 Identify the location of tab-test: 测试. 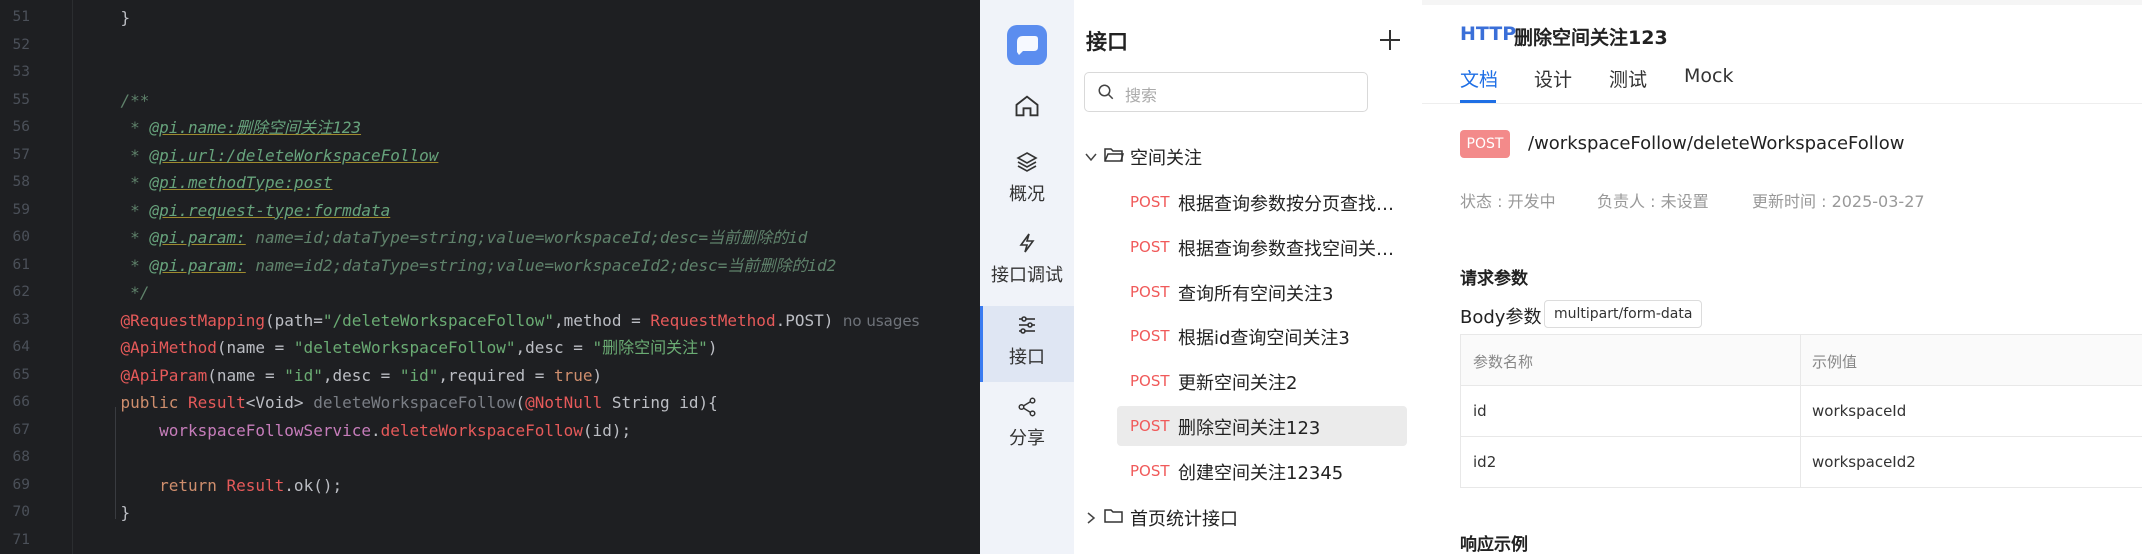
(1628, 78).